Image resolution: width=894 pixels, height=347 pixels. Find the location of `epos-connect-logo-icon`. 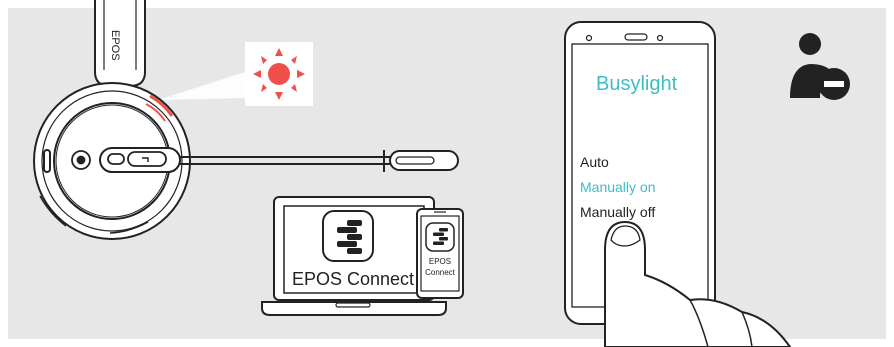

epos-connect-logo-icon is located at coordinates (348, 236).